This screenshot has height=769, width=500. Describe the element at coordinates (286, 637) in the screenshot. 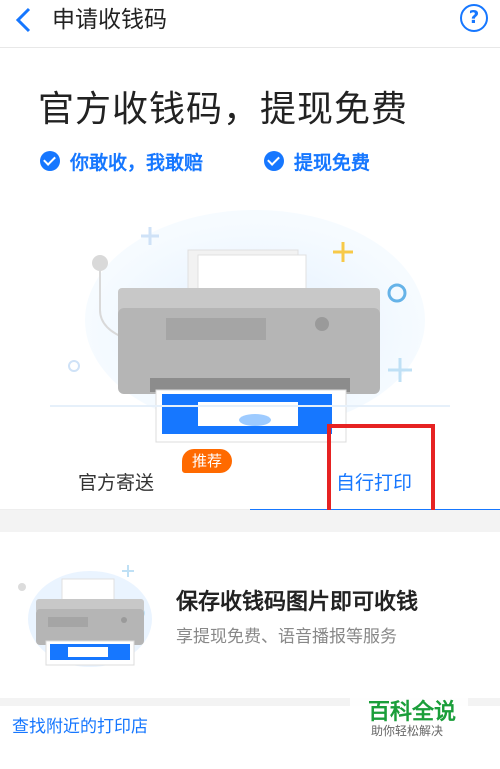

I see `card-subtitle: 享提现免费、语音播报等服务` at that location.